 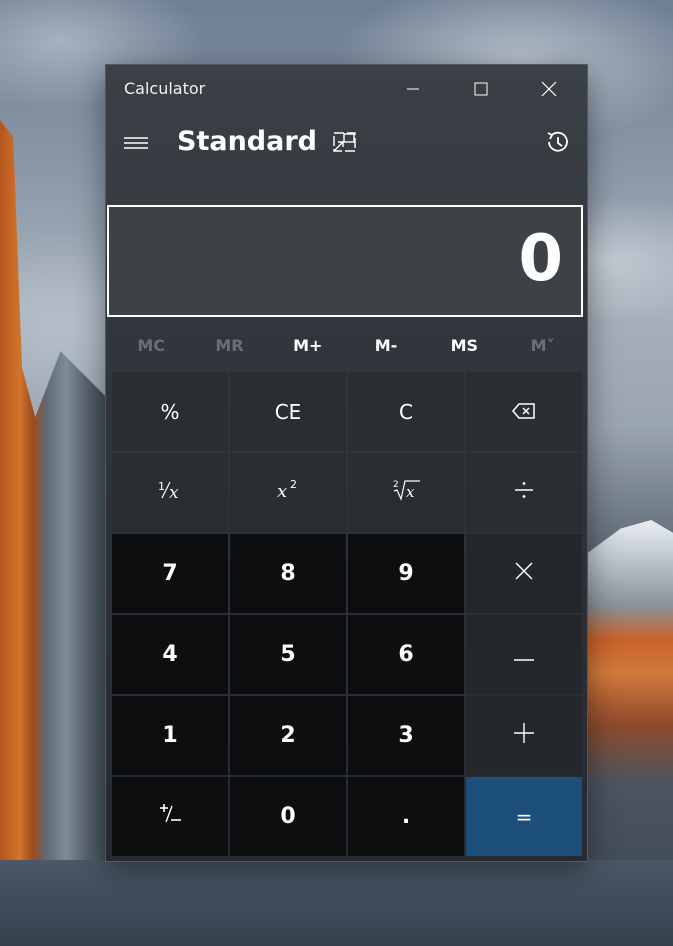 I want to click on backspace-button, so click(x=524, y=411).